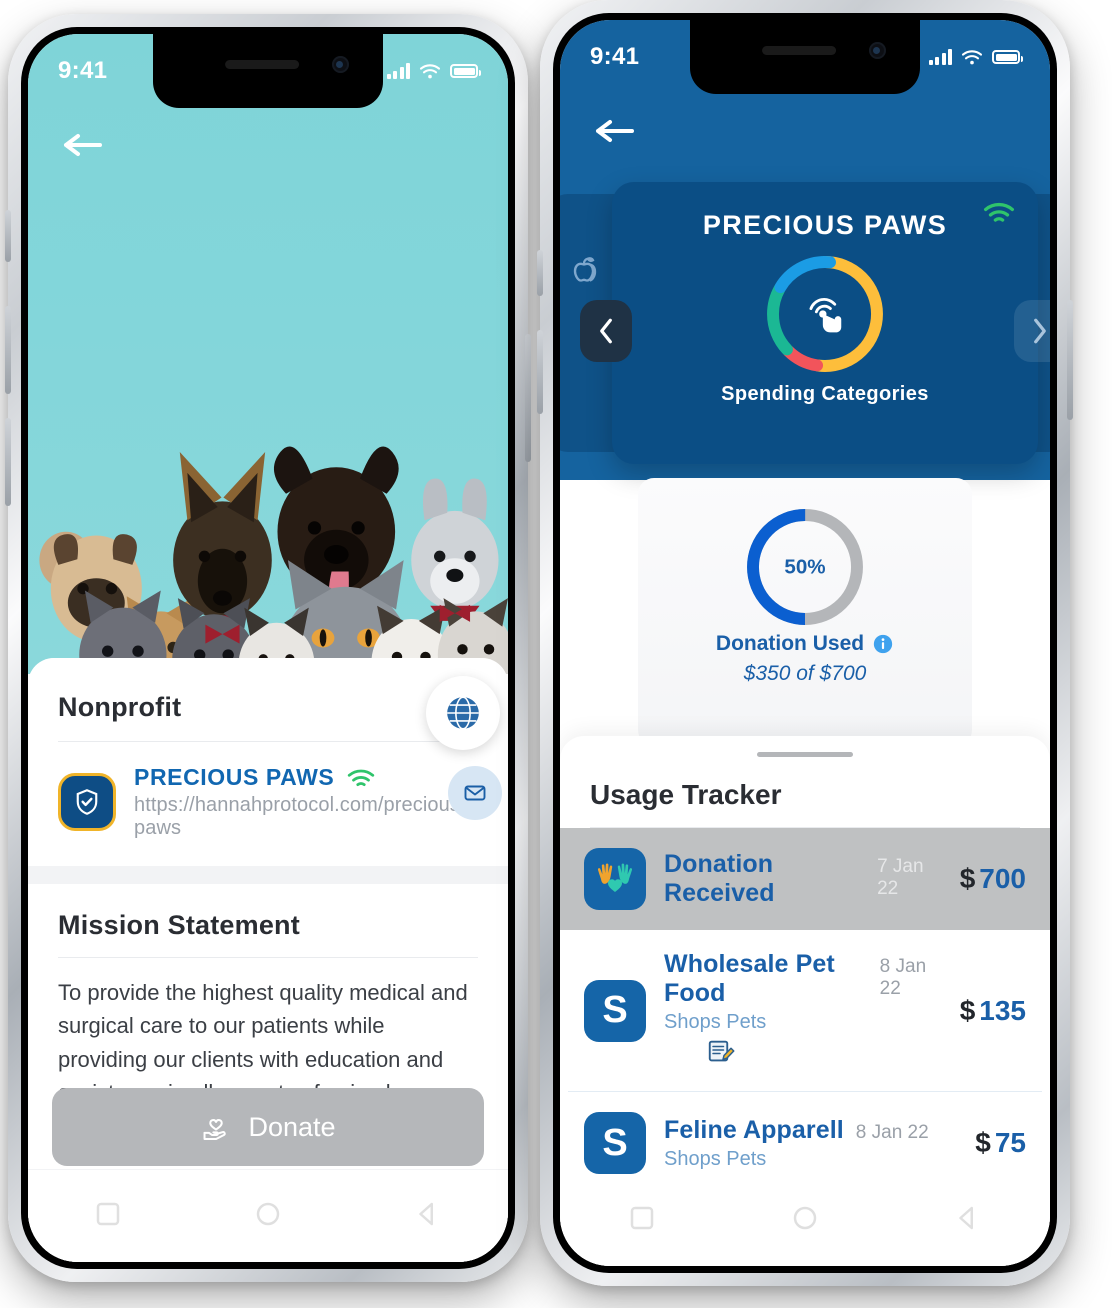 Image resolution: width=1112 pixels, height=1308 pixels. What do you see at coordinates (719, 878) in the screenshot?
I see `transaction-name: Donation Received` at bounding box center [719, 878].